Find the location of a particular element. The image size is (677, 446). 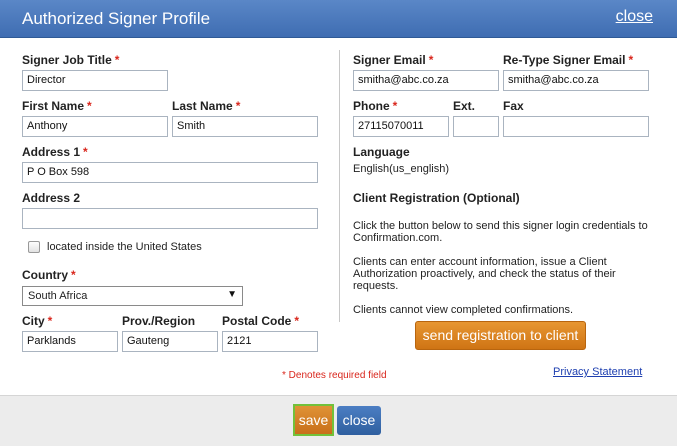

signer-email-label: Signer Email * is located at coordinates (393, 60).